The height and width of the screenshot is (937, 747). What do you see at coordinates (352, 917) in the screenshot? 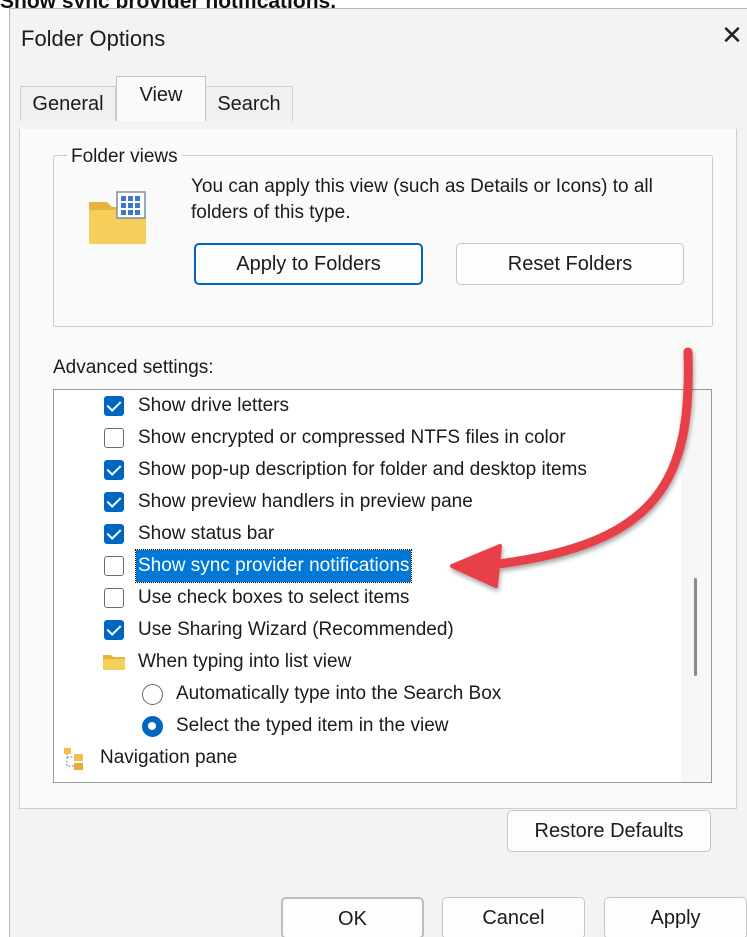
I see `ok-button: OK` at bounding box center [352, 917].